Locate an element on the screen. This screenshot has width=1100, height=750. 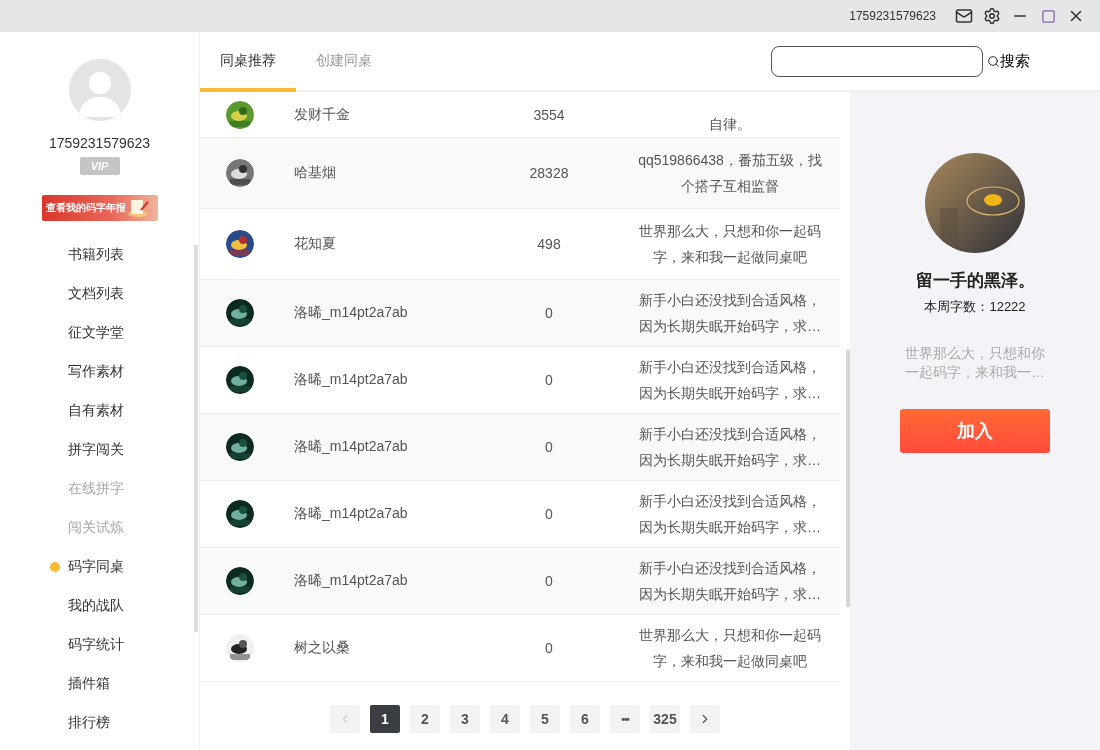
page-button: 325 is located at coordinates (665, 719).